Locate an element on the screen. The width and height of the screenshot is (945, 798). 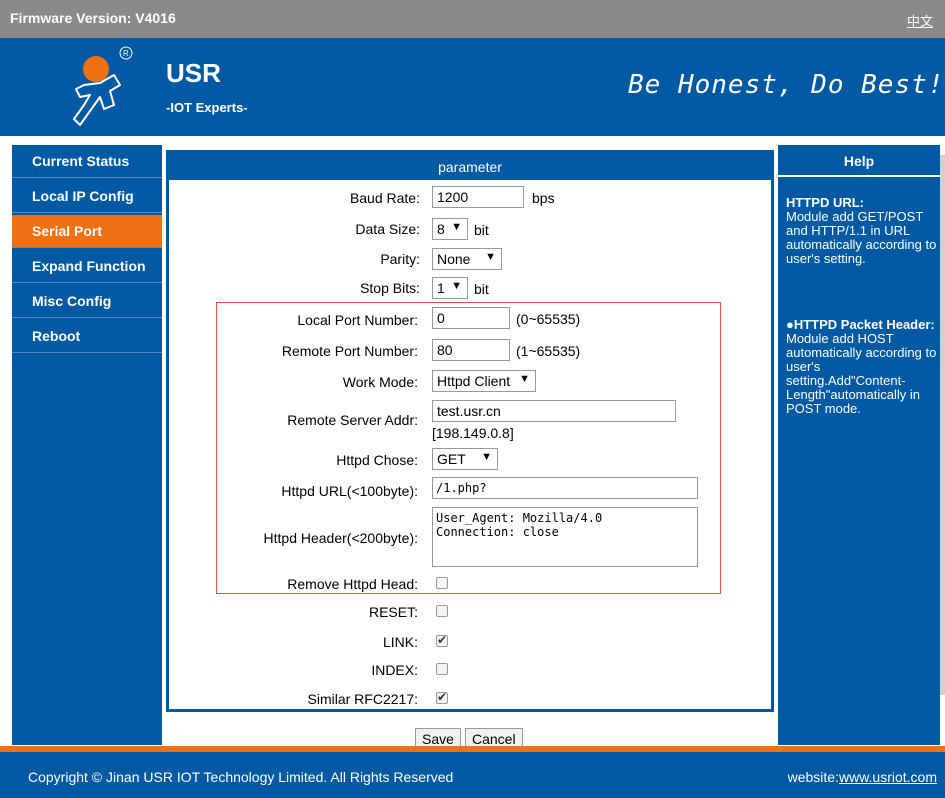
httpd-url-label: Httpd URL(<100byte): is located at coordinates (349, 491).